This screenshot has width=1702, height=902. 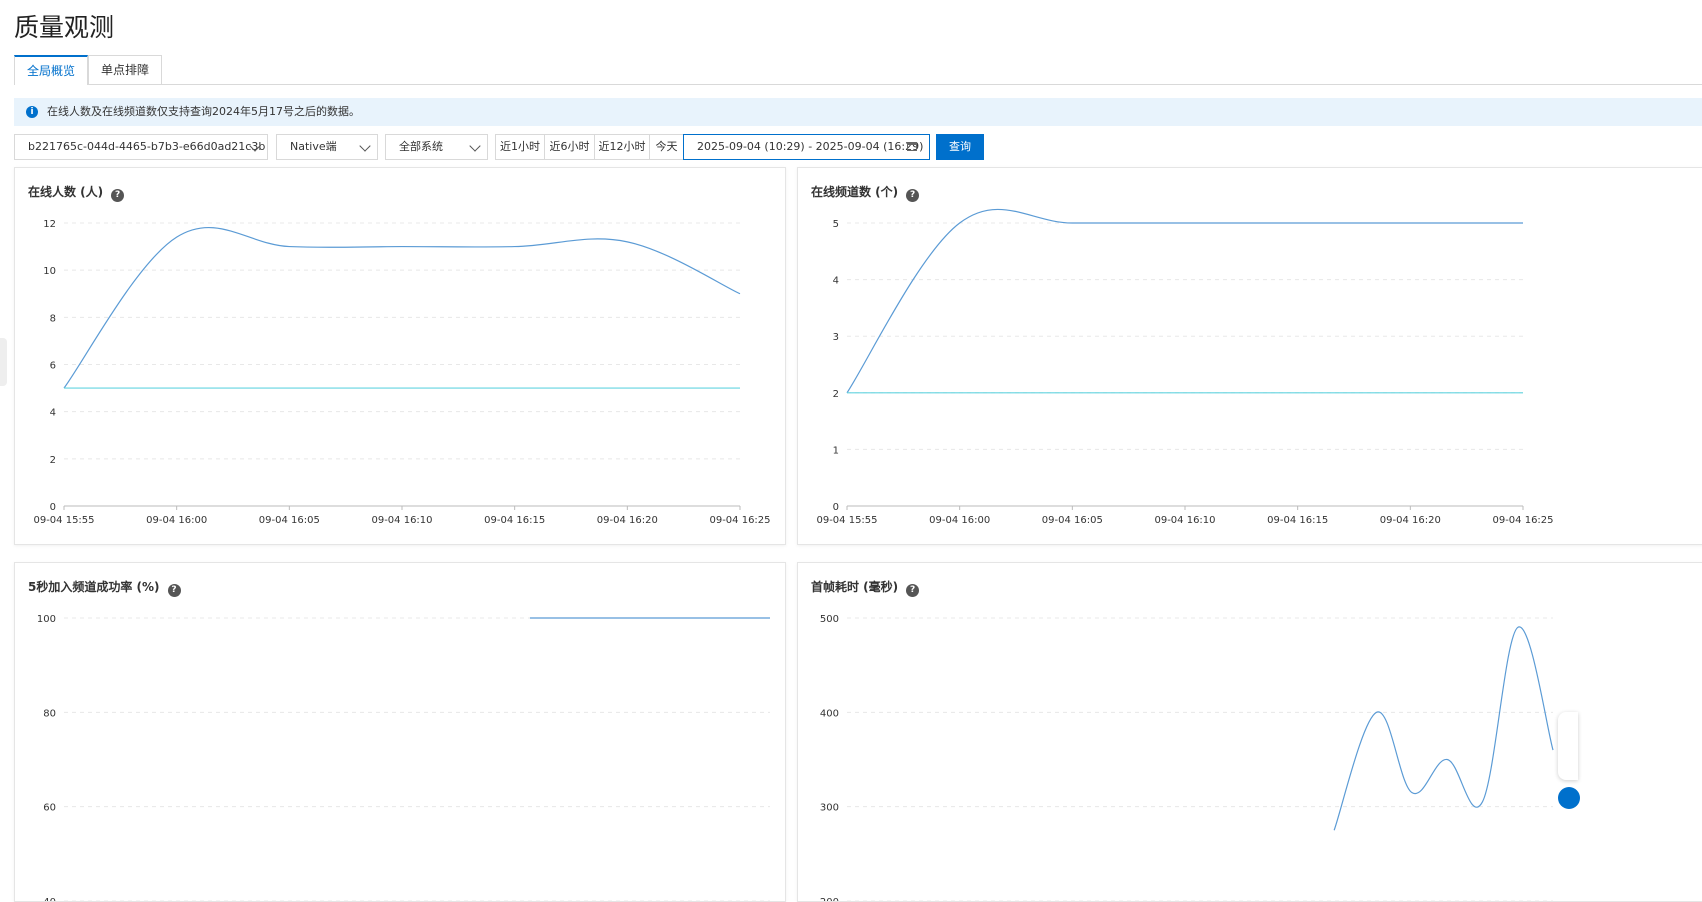 I want to click on y-tick-label: 60, so click(x=49, y=808).